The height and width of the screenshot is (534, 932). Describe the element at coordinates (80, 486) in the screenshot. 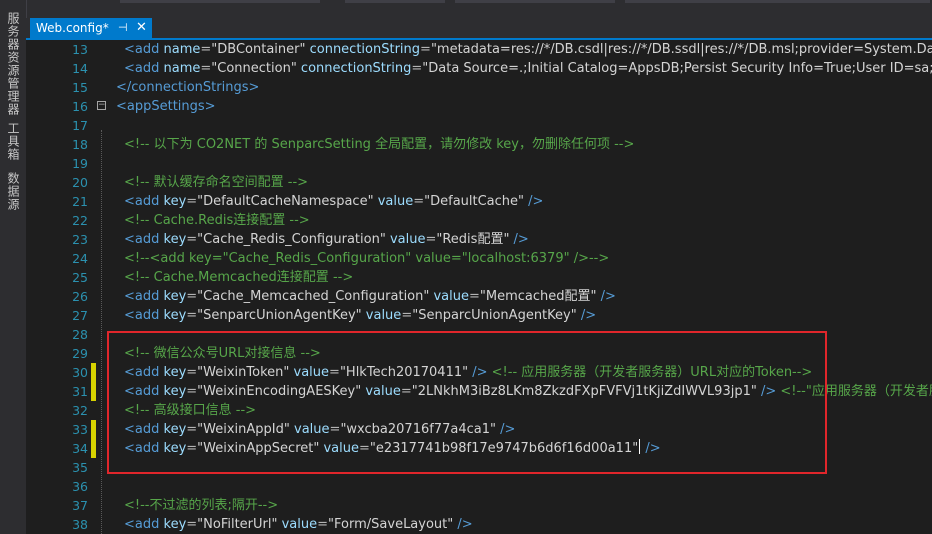

I see `line-number: 36` at that location.